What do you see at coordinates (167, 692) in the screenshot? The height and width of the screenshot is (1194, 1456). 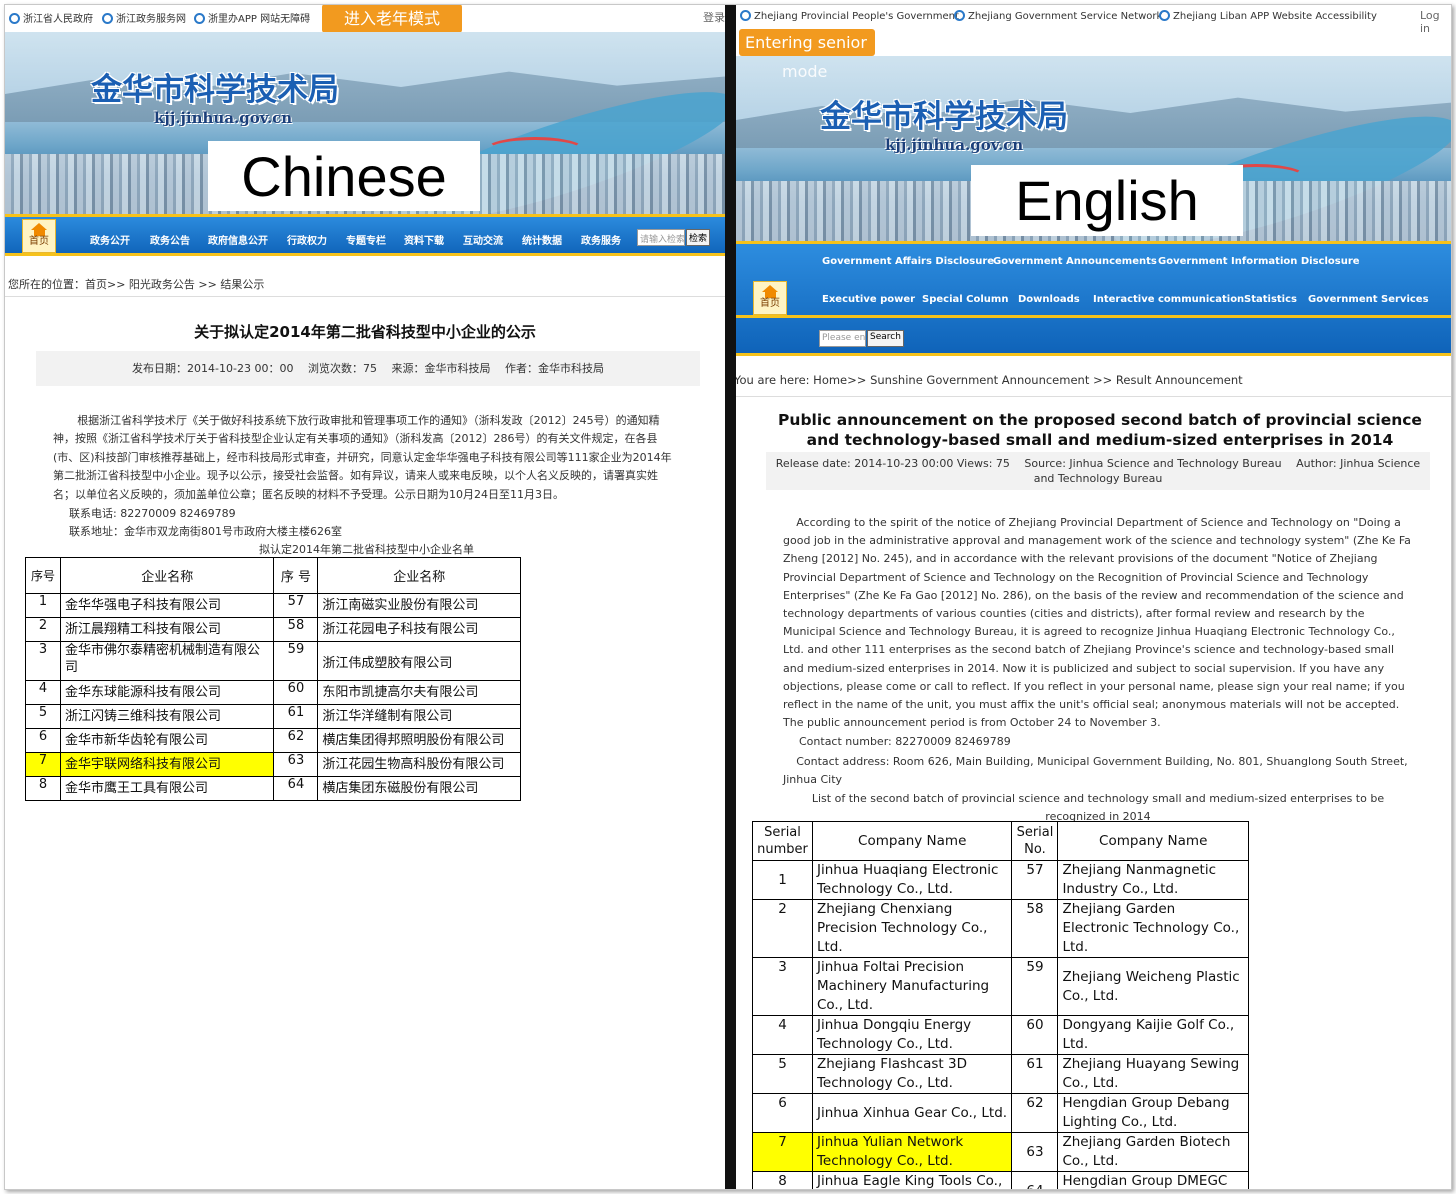 I see `row-company: 金华东球能源科技有限公司` at bounding box center [167, 692].